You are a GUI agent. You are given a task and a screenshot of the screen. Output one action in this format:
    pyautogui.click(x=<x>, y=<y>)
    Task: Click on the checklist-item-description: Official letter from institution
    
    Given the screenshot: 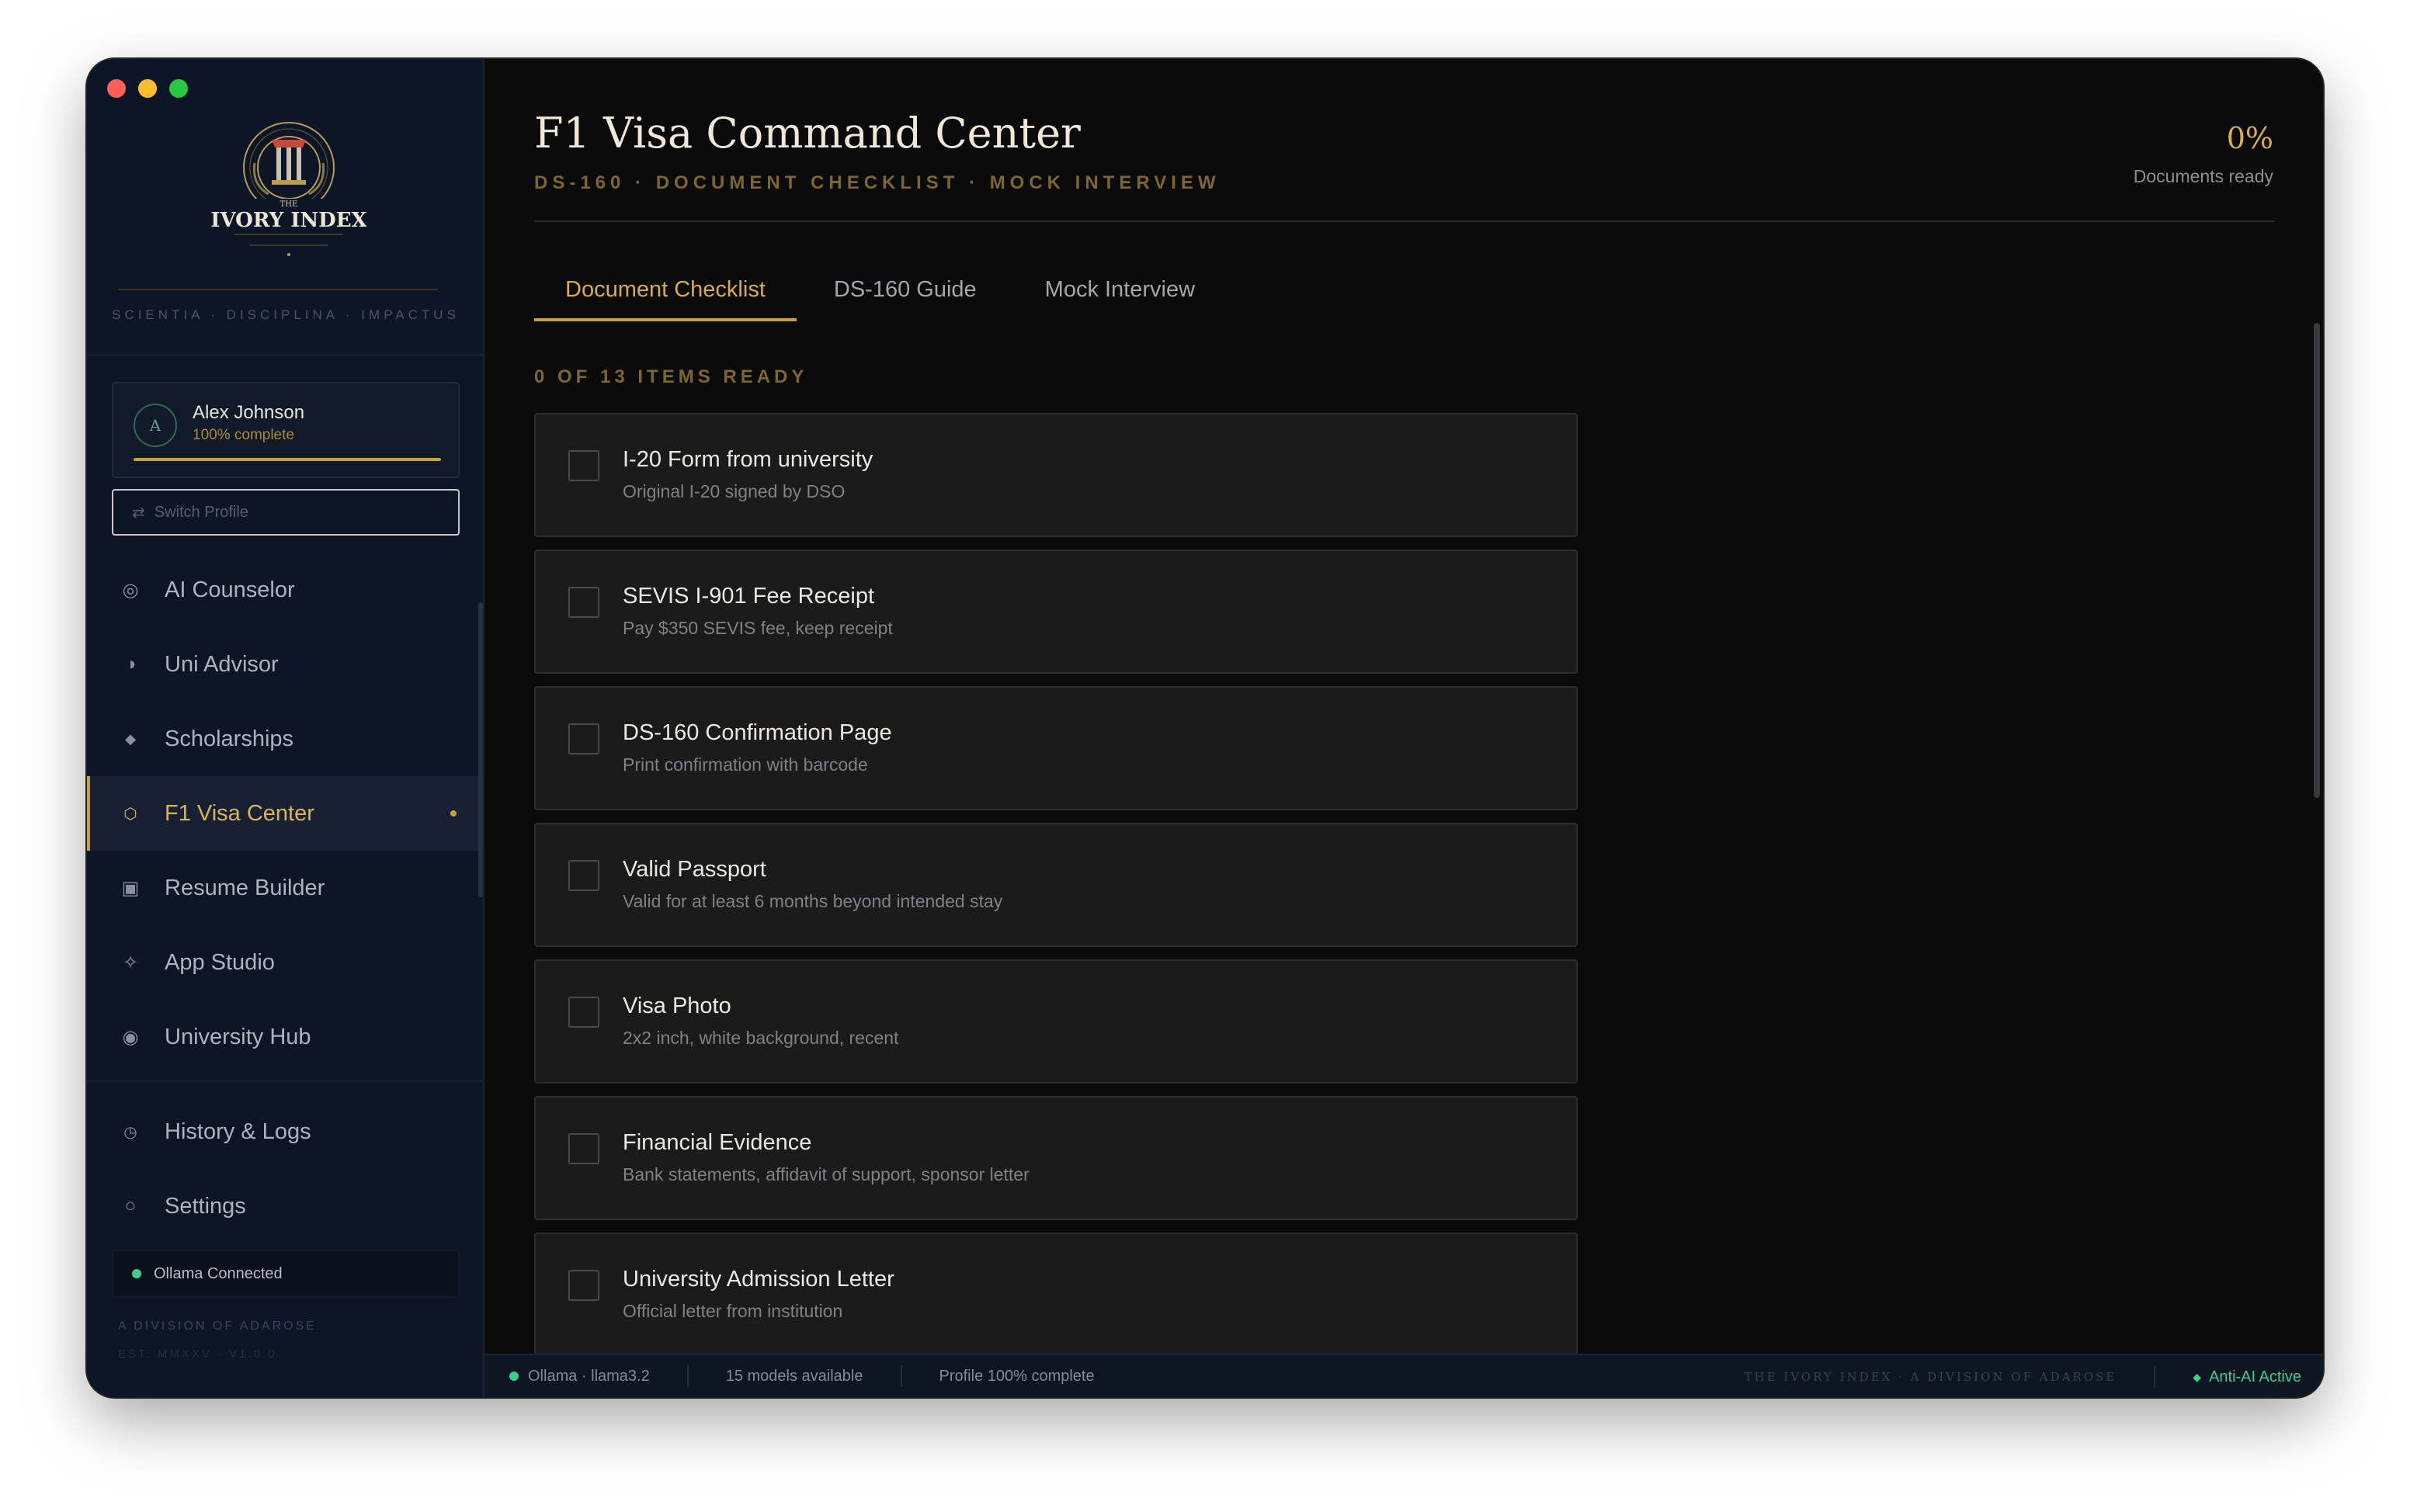 What is the action you would take?
    pyautogui.click(x=733, y=1311)
    